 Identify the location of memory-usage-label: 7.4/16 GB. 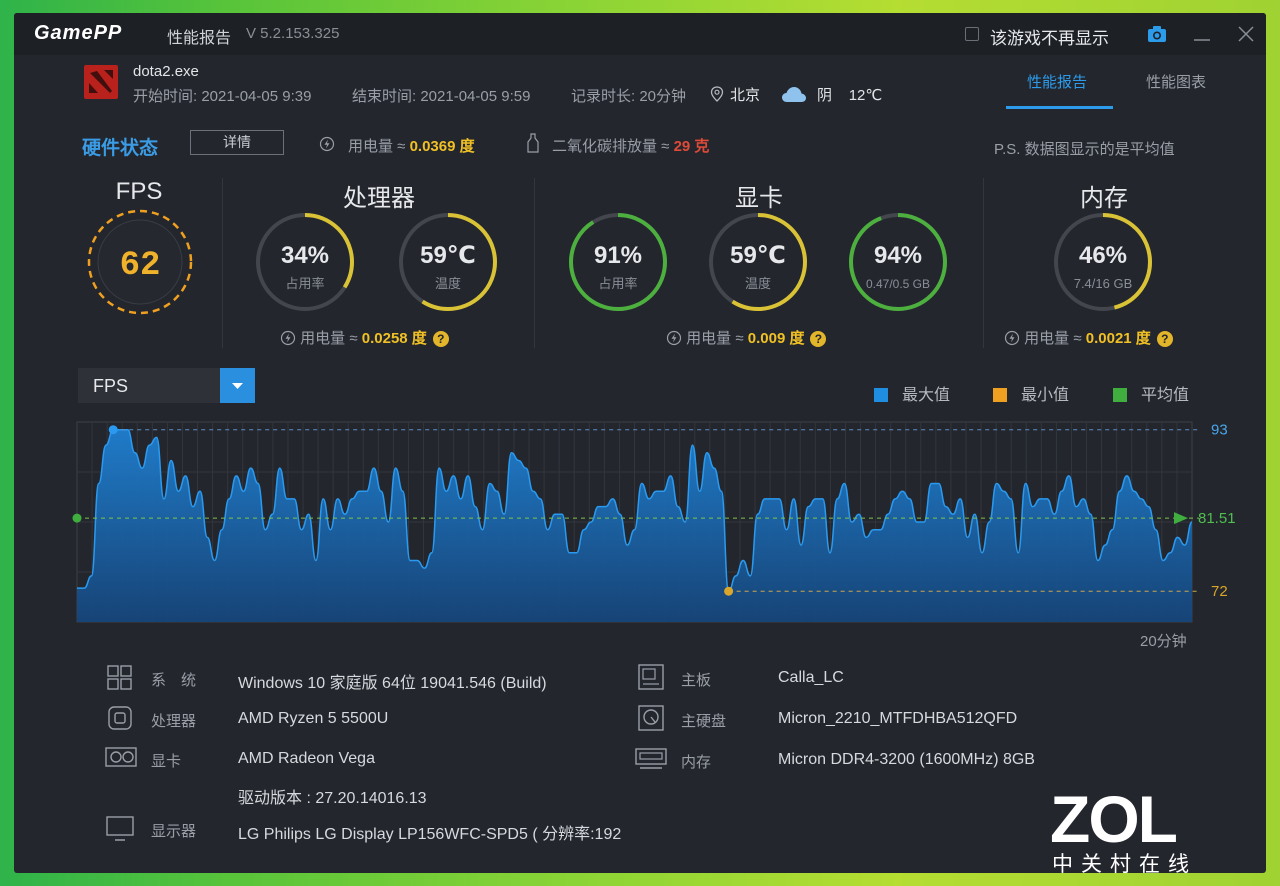
(1103, 283).